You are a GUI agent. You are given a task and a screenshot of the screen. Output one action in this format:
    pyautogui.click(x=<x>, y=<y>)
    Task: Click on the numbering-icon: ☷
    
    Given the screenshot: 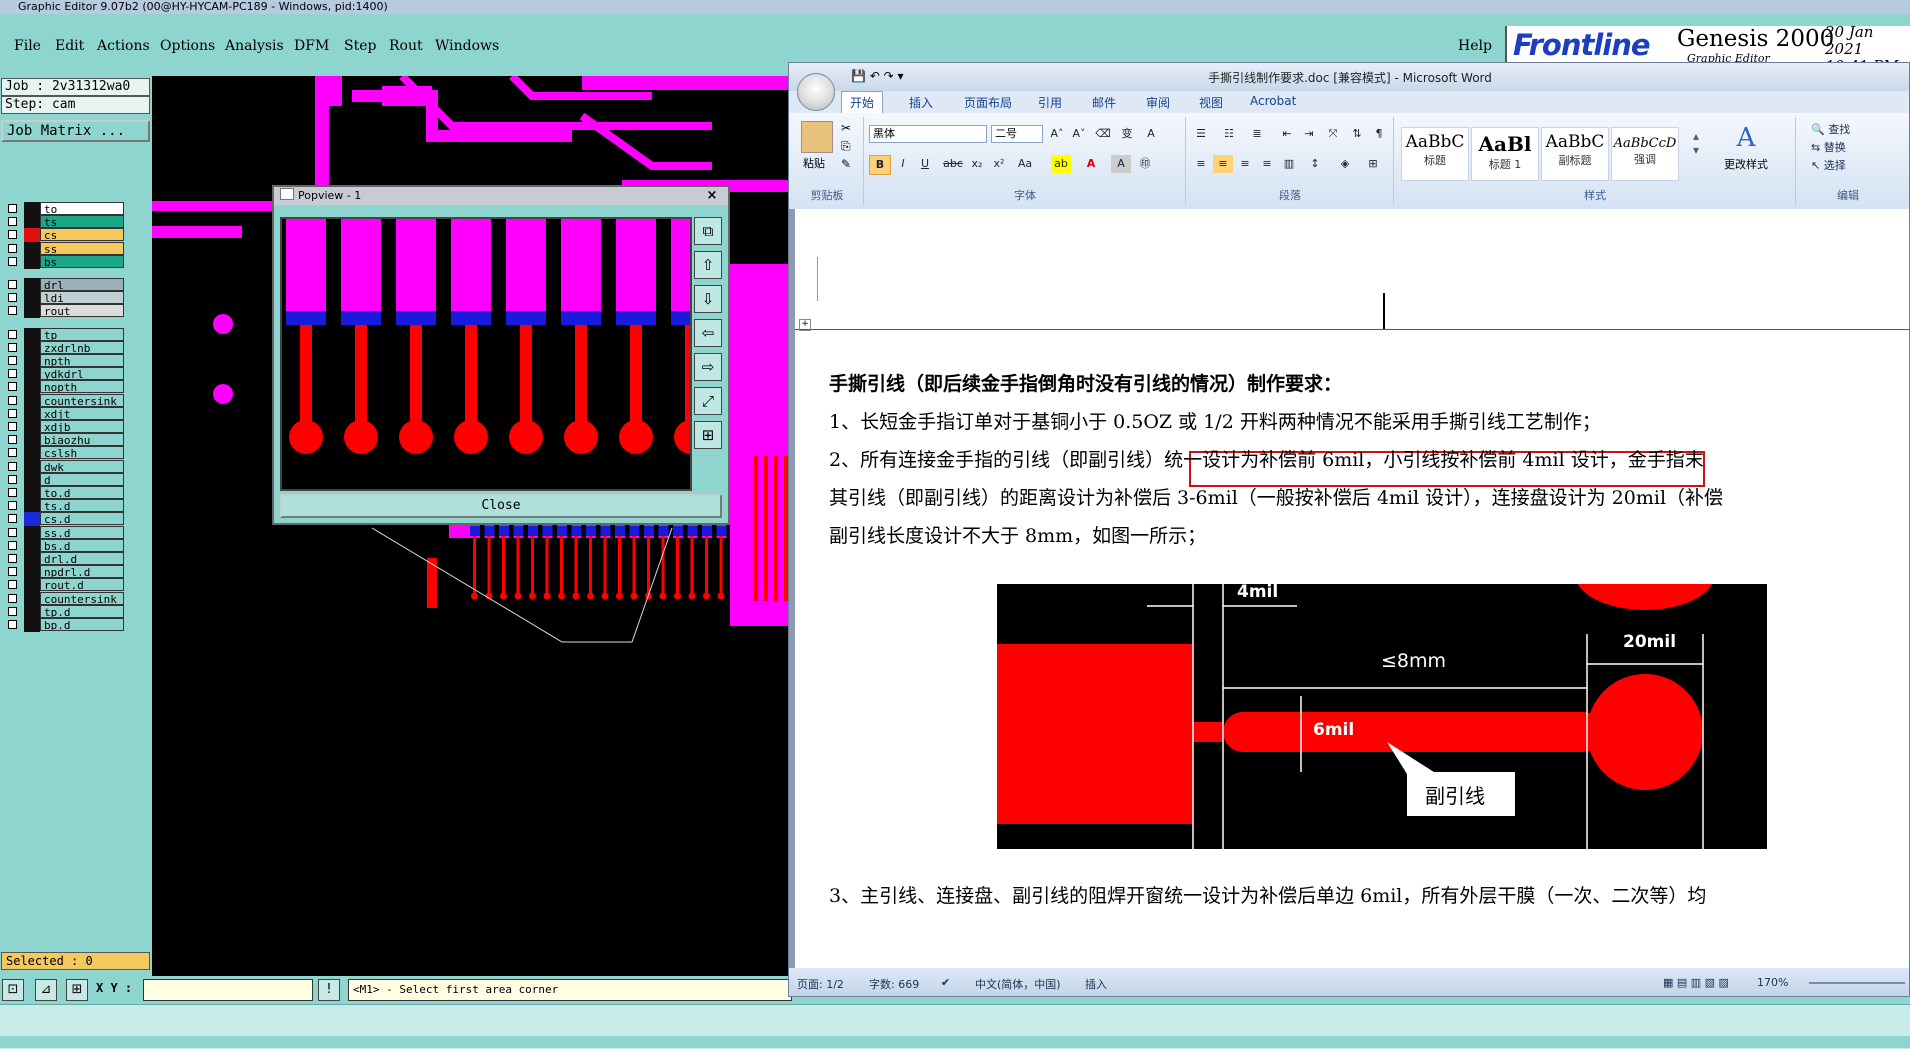 What is the action you would take?
    pyautogui.click(x=1229, y=134)
    